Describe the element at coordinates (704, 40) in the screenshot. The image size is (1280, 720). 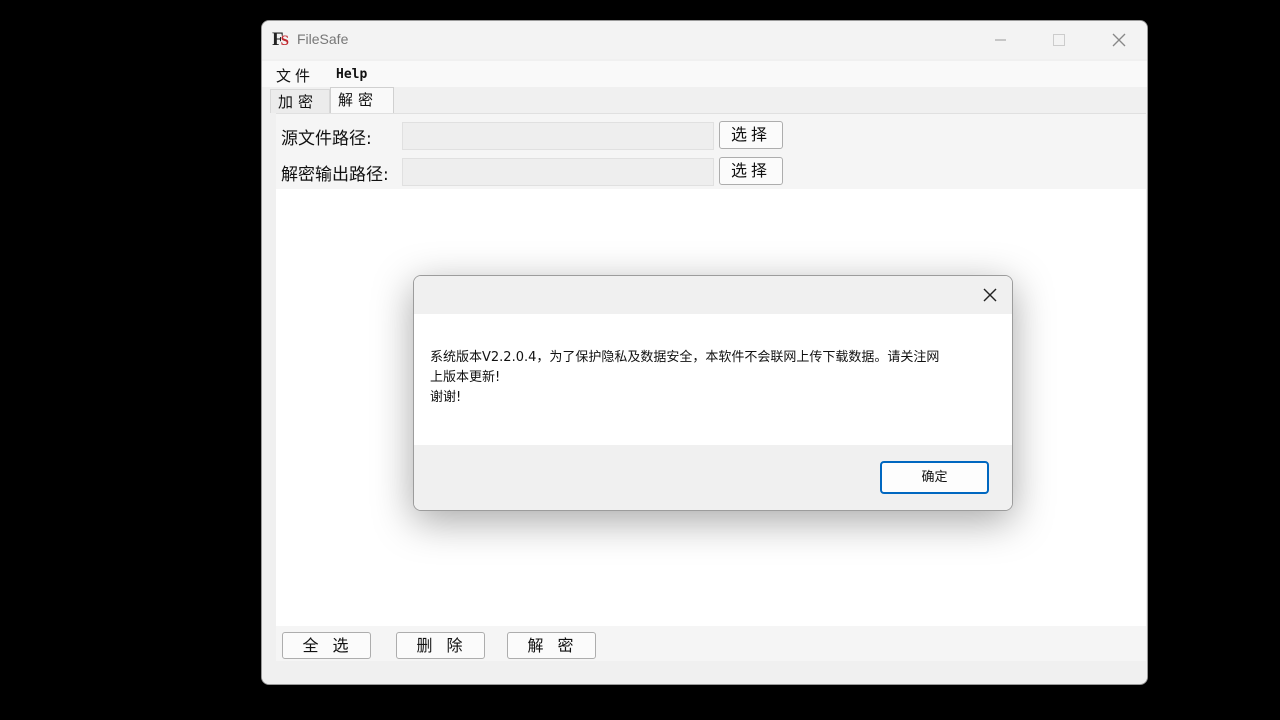
I see `title-bar: FS FileSafe` at that location.